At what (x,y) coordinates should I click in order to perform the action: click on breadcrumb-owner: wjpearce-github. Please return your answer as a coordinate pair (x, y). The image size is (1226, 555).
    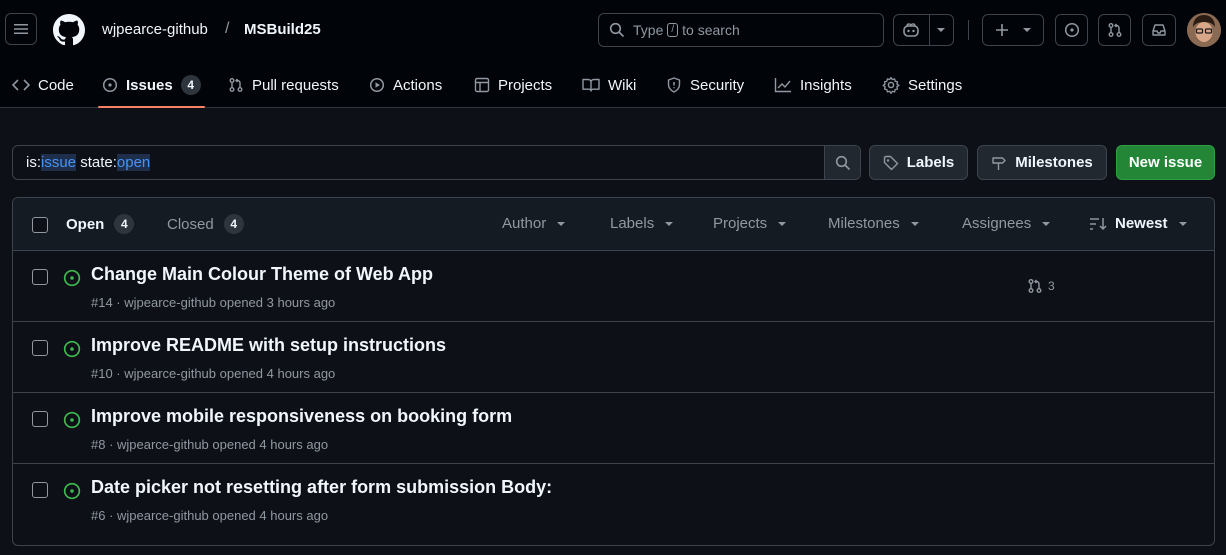
    Looking at the image, I should click on (155, 29).